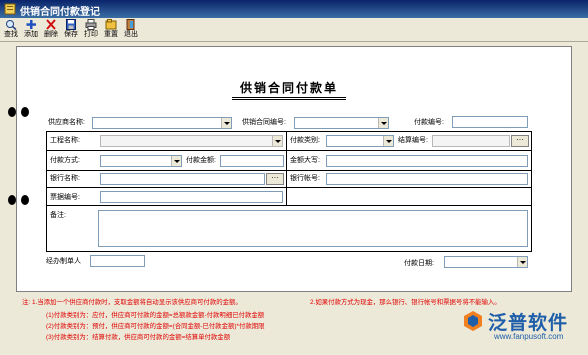  Describe the element at coordinates (11, 34) in the screenshot. I see `search-label: 查找` at that location.